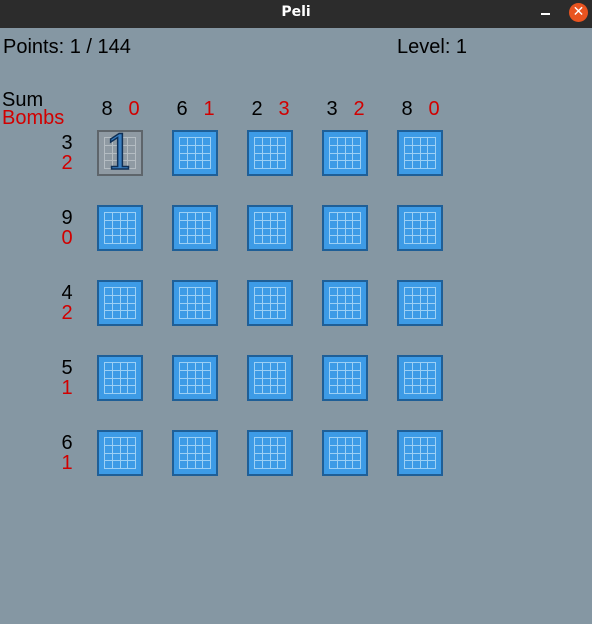 The width and height of the screenshot is (592, 624). Describe the element at coordinates (257, 109) in the screenshot. I see `column-sum-3: 2` at that location.